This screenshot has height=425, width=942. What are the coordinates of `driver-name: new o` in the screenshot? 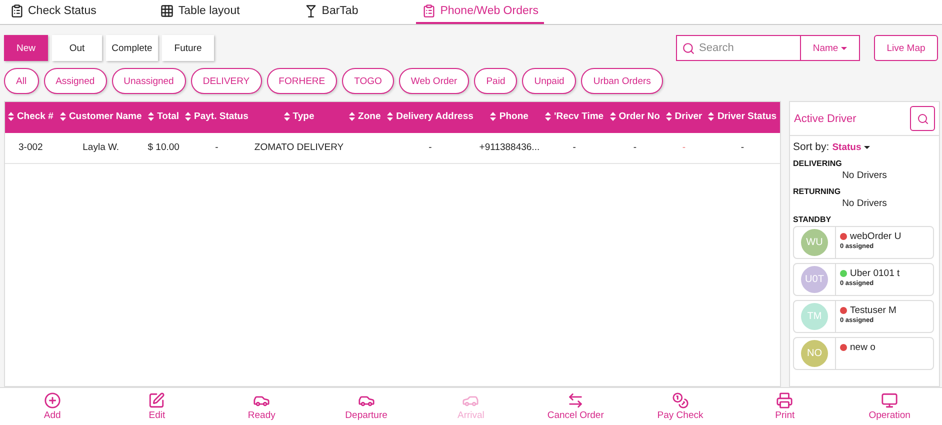 It's located at (863, 347).